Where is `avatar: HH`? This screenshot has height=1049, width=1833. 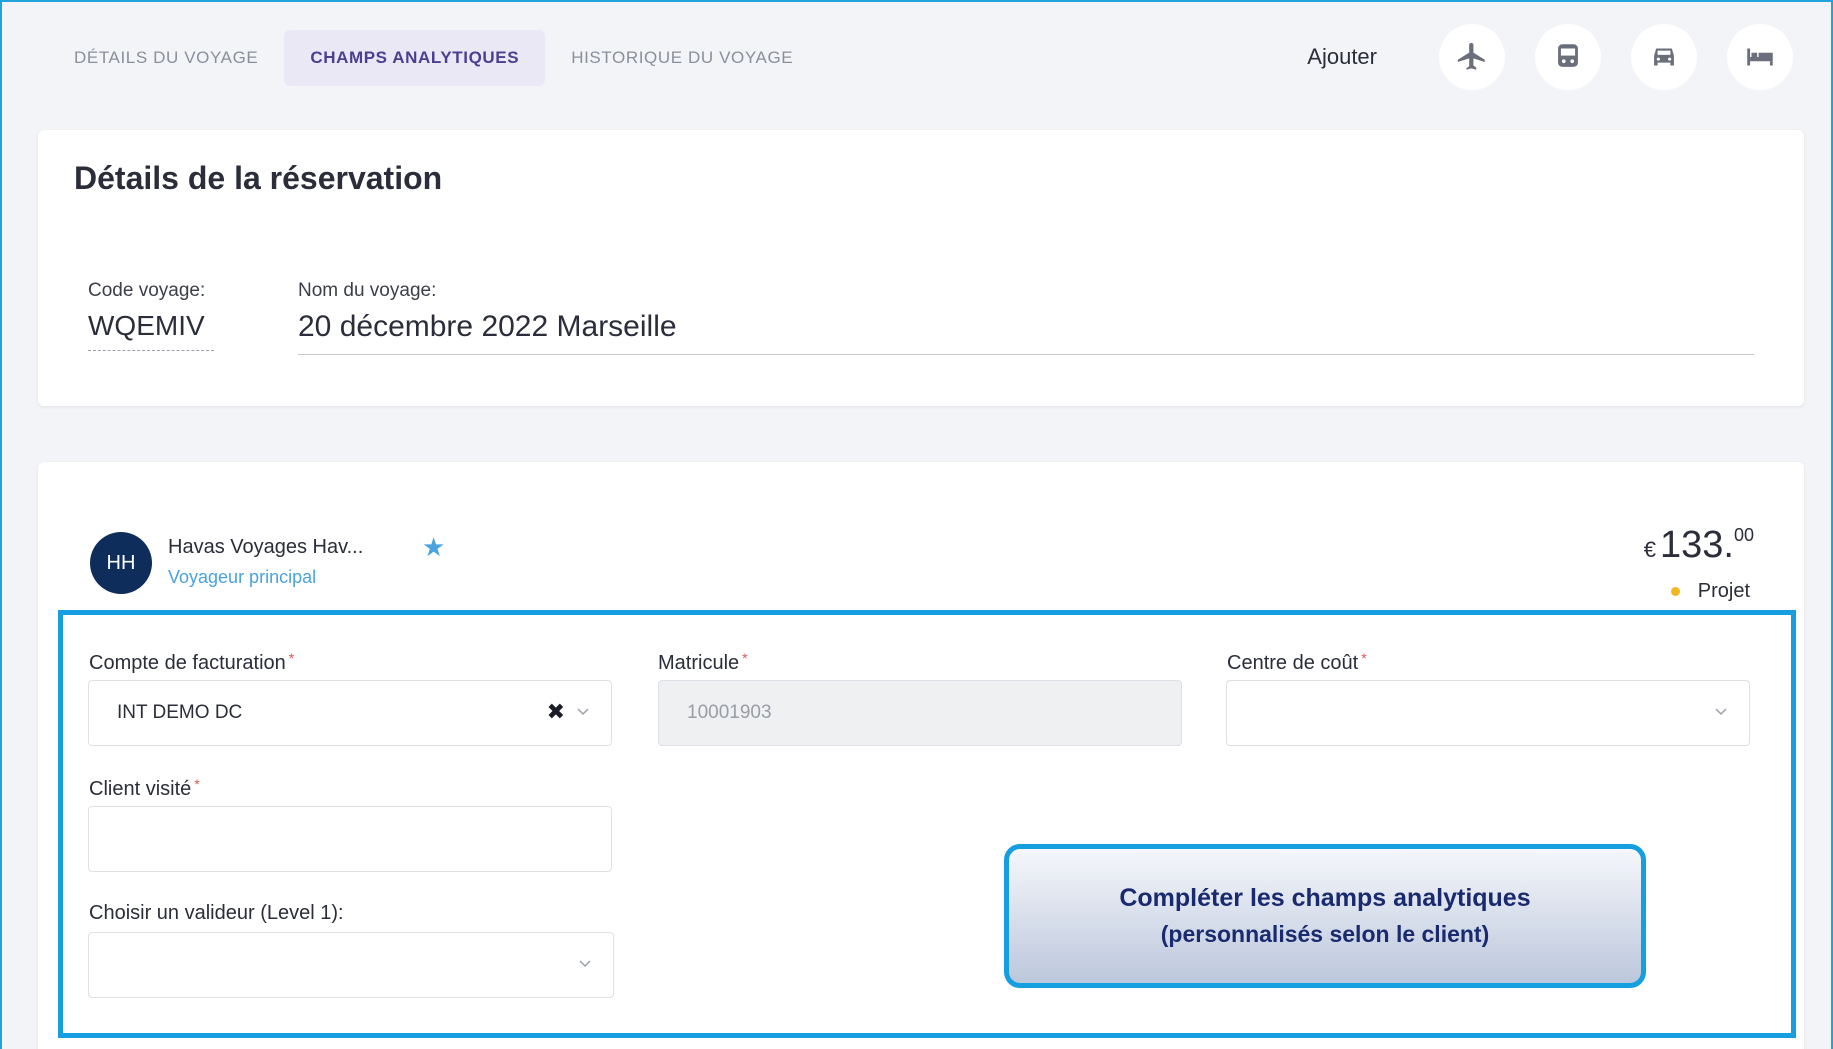 avatar: HH is located at coordinates (121, 563).